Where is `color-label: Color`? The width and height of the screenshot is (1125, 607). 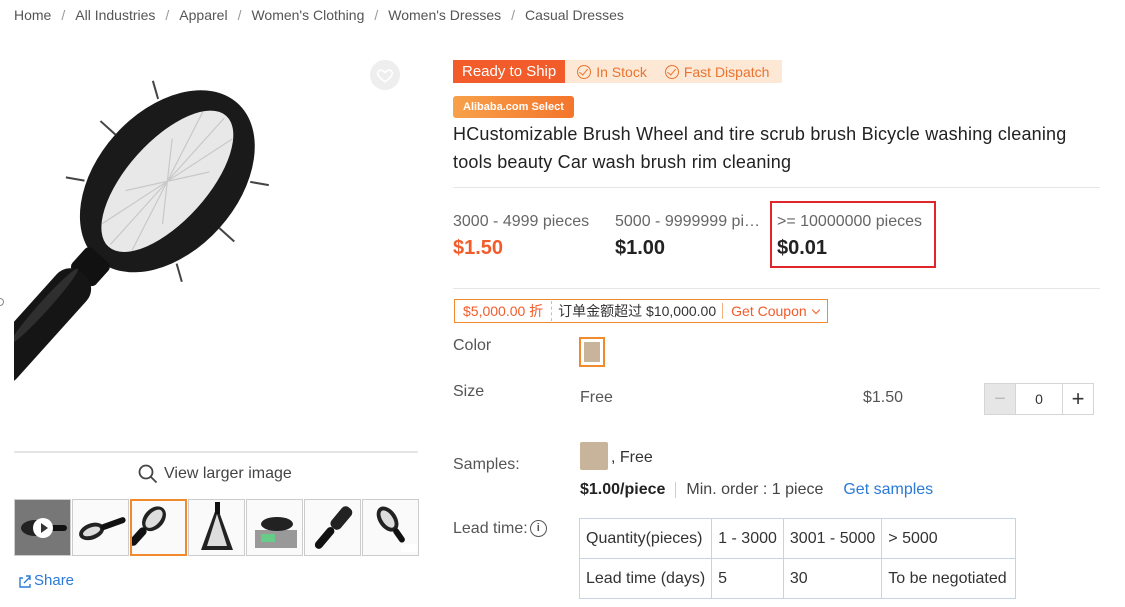
color-label: Color is located at coordinates (472, 345).